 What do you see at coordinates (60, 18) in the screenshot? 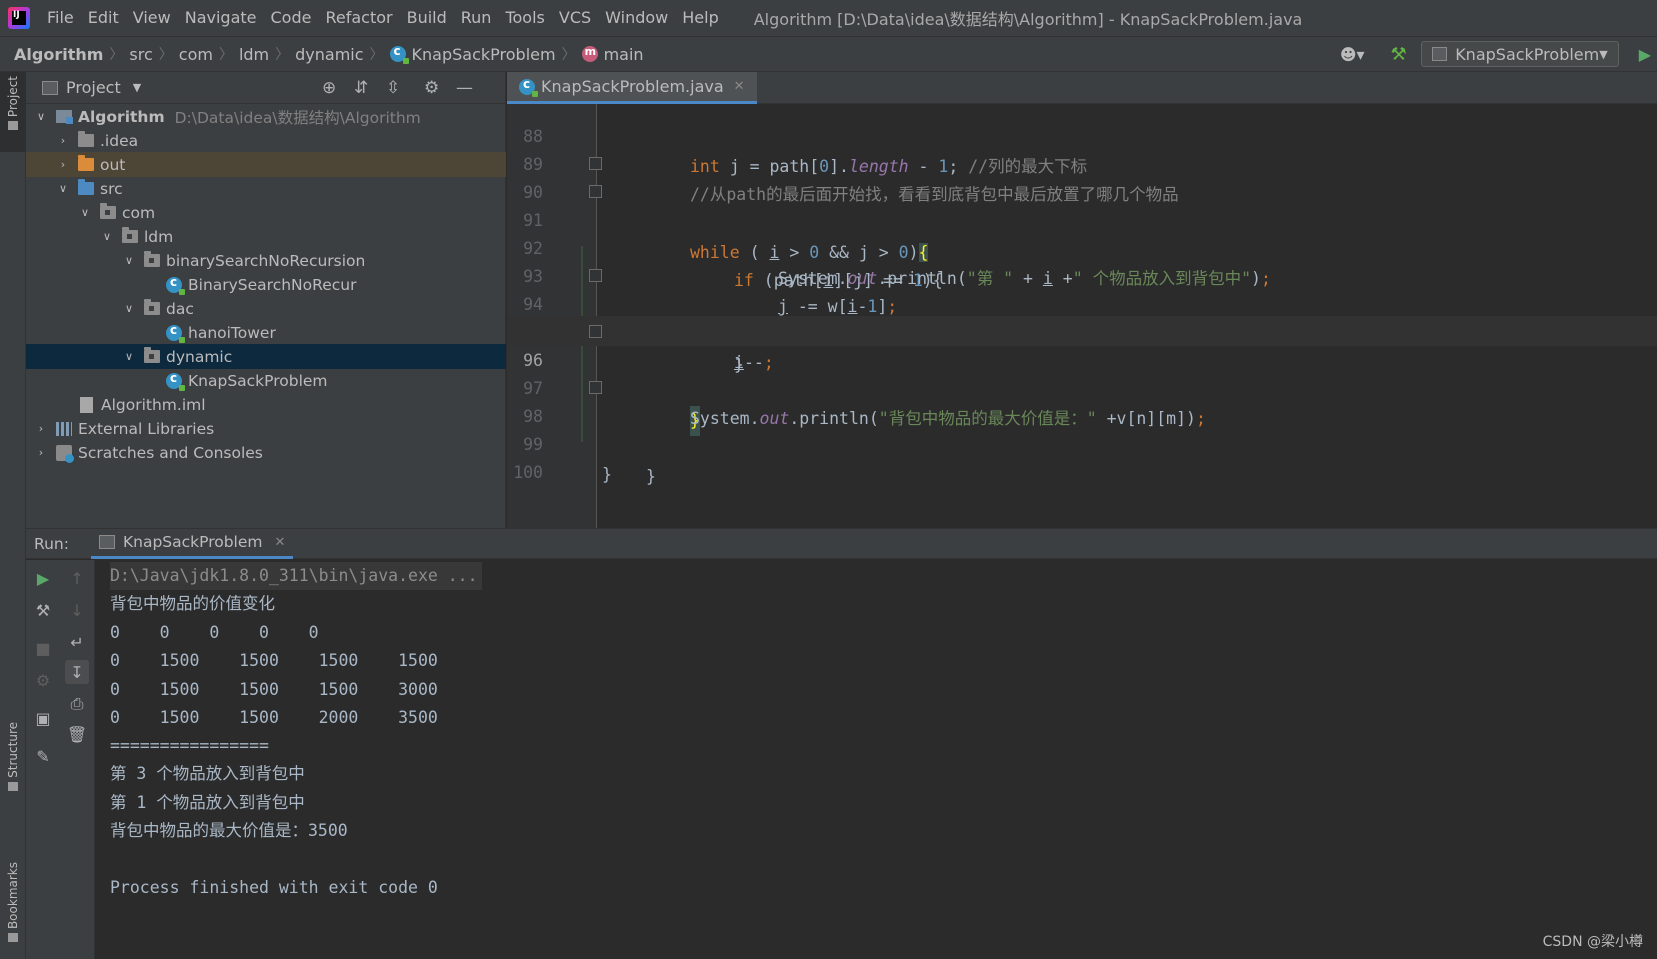
I see `menu-file: File` at bounding box center [60, 18].